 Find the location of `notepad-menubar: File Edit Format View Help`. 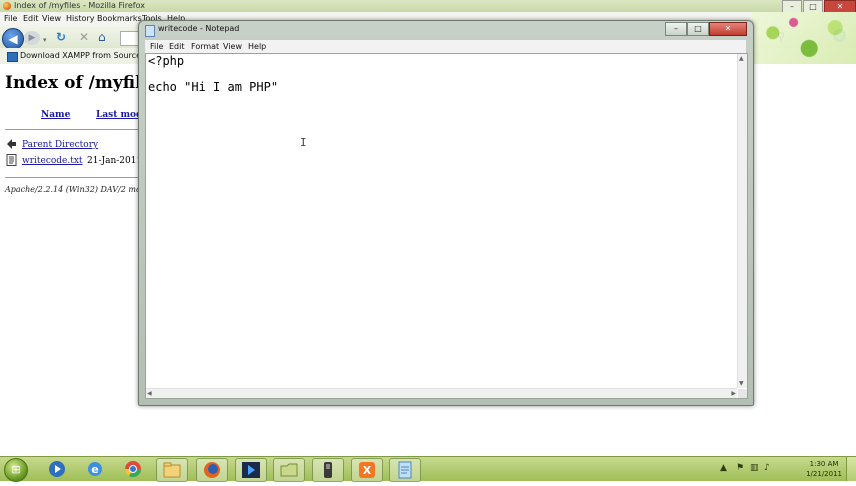

notepad-menubar: File Edit Format View Help is located at coordinates (445, 46).